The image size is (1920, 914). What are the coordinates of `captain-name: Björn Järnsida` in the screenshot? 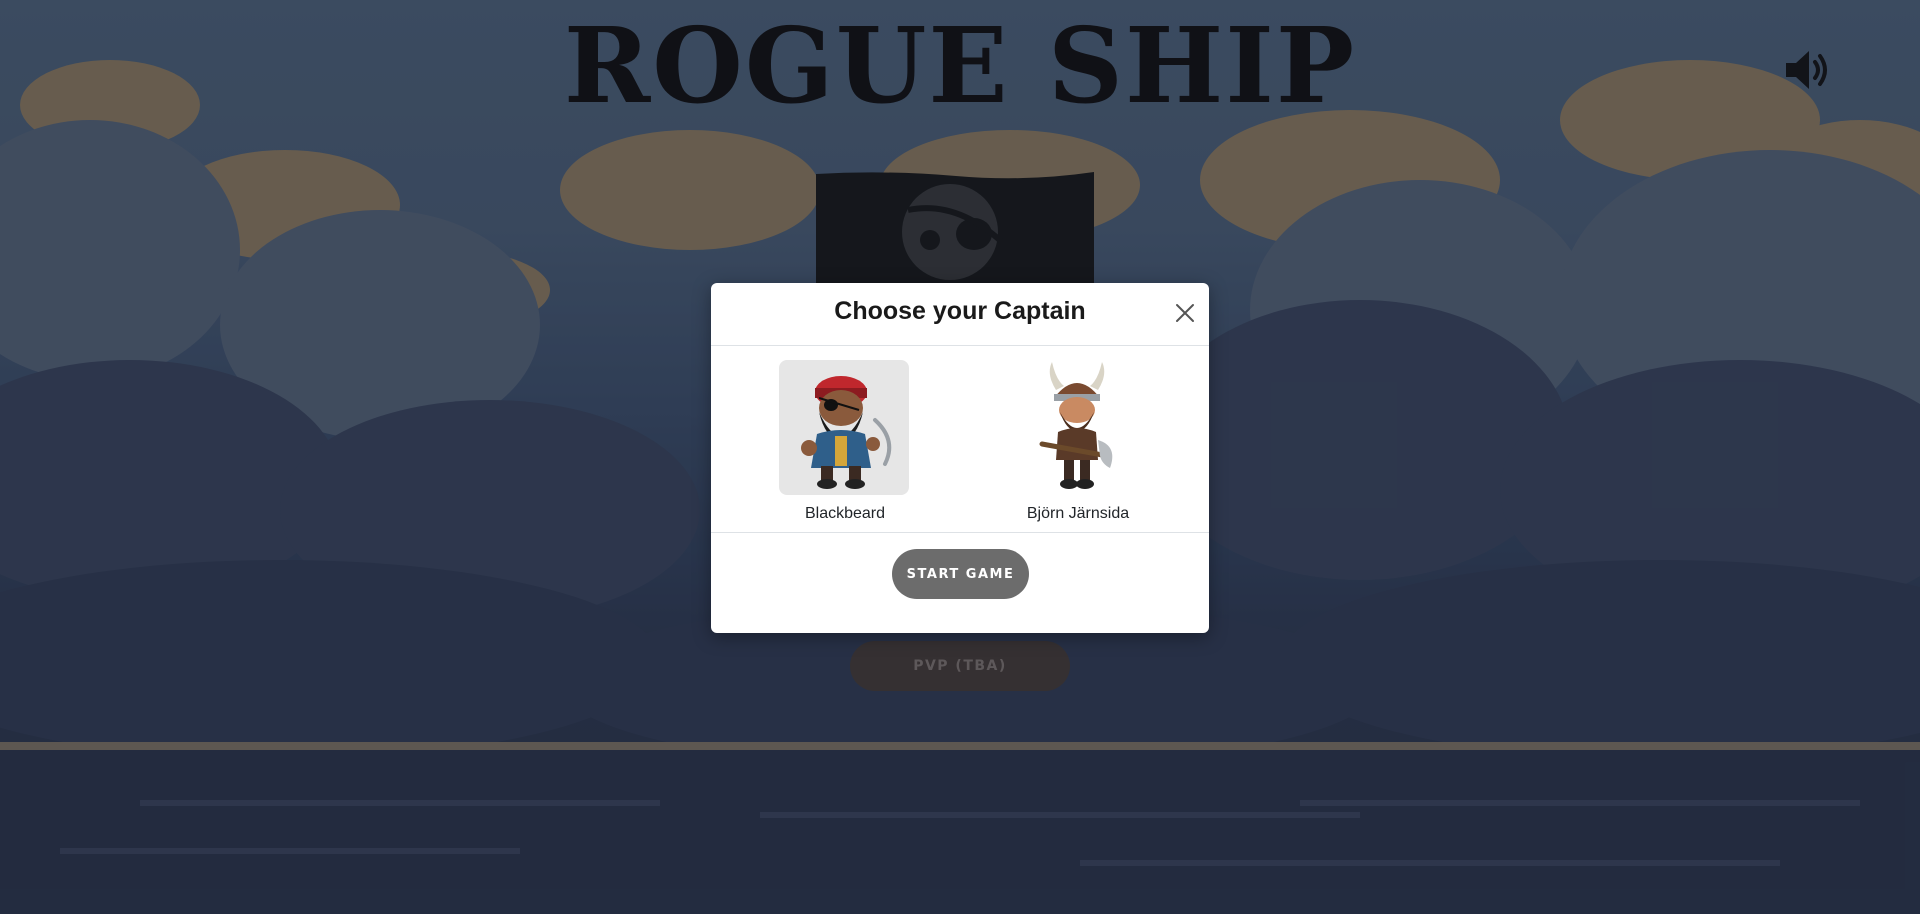 It's located at (1078, 513).